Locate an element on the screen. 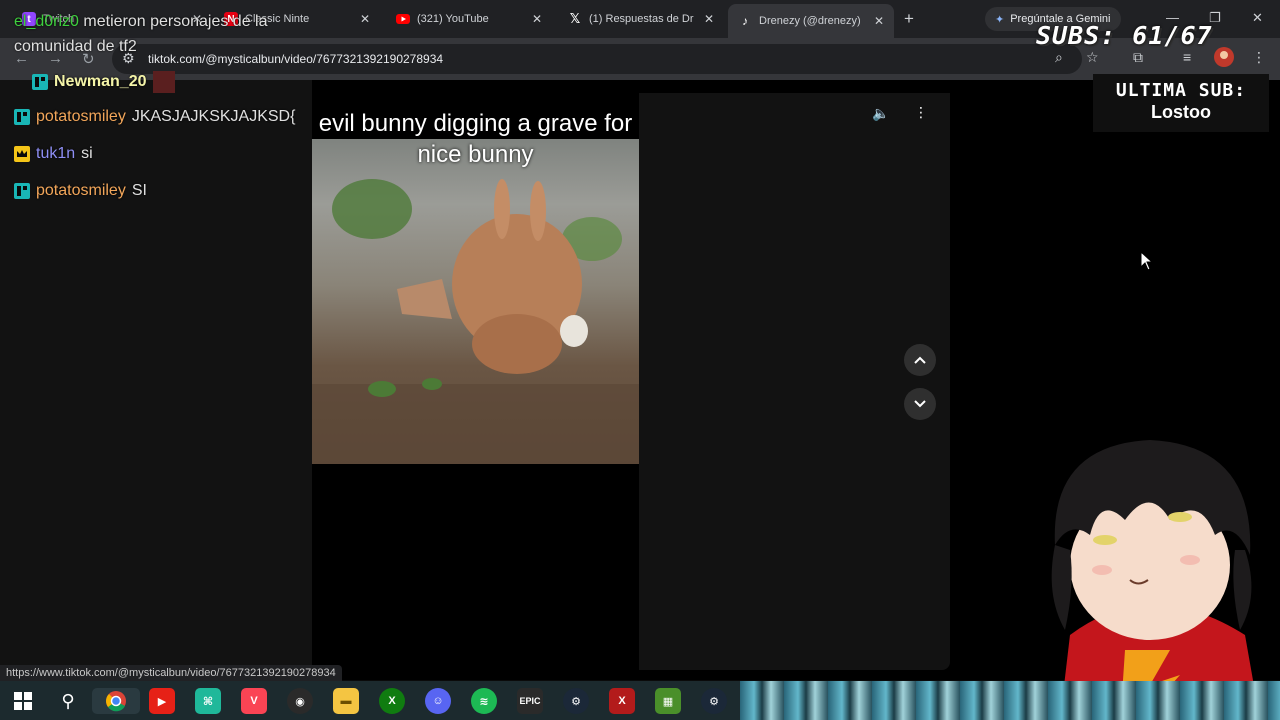 The image size is (1280, 720). x-app-icon: X is located at coordinates (622, 701).